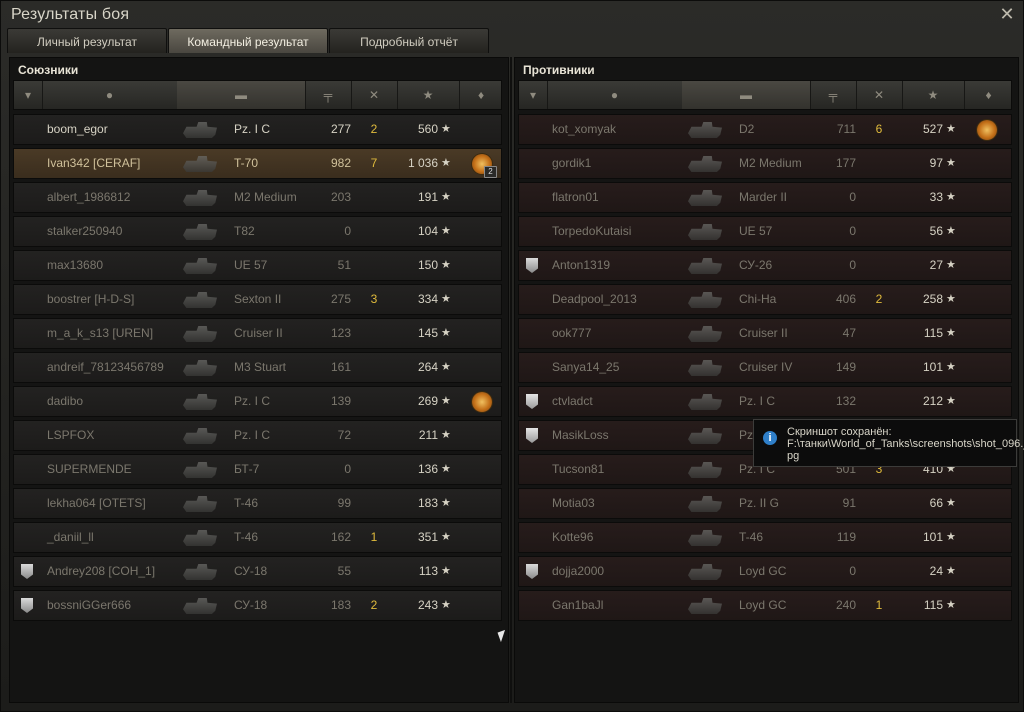  What do you see at coordinates (622, 571) in the screenshot?
I see `player-name: dojja2000` at bounding box center [622, 571].